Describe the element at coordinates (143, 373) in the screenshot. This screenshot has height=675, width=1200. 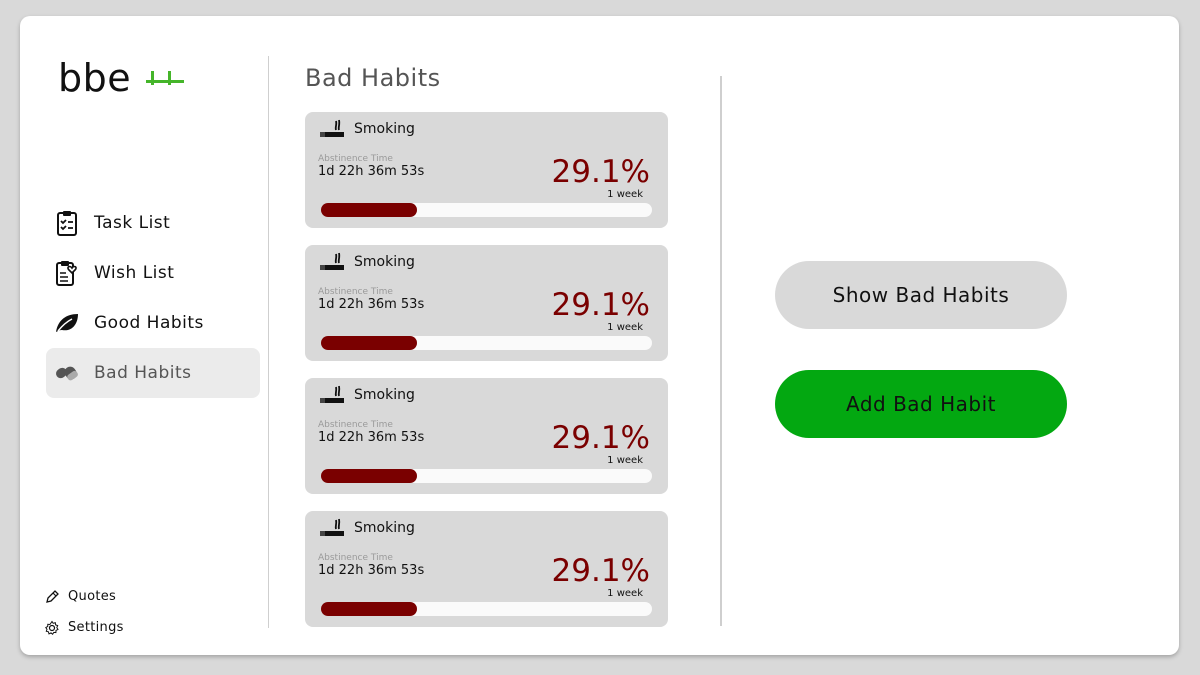
I see `sidebar-item-label: Bad Habits` at that location.